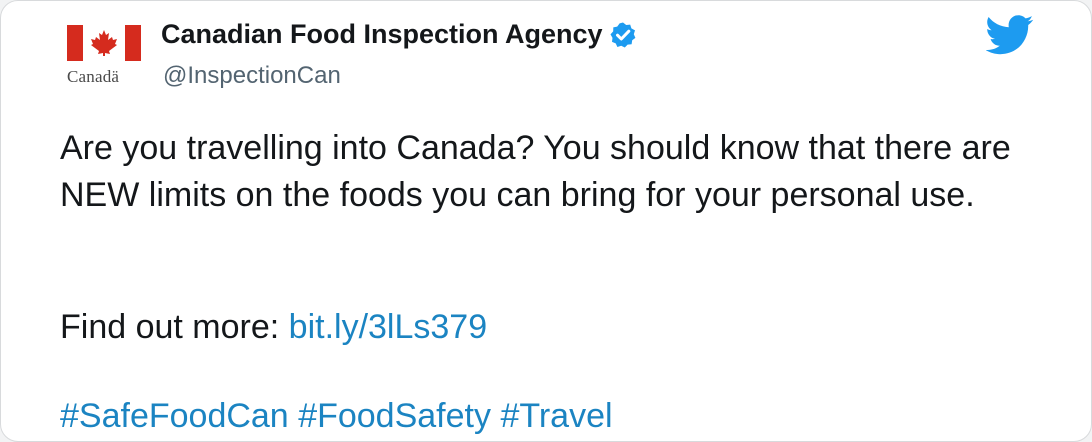 This screenshot has width=1092, height=442. I want to click on tweet-link: bit.ly/3lLs379, so click(388, 327).